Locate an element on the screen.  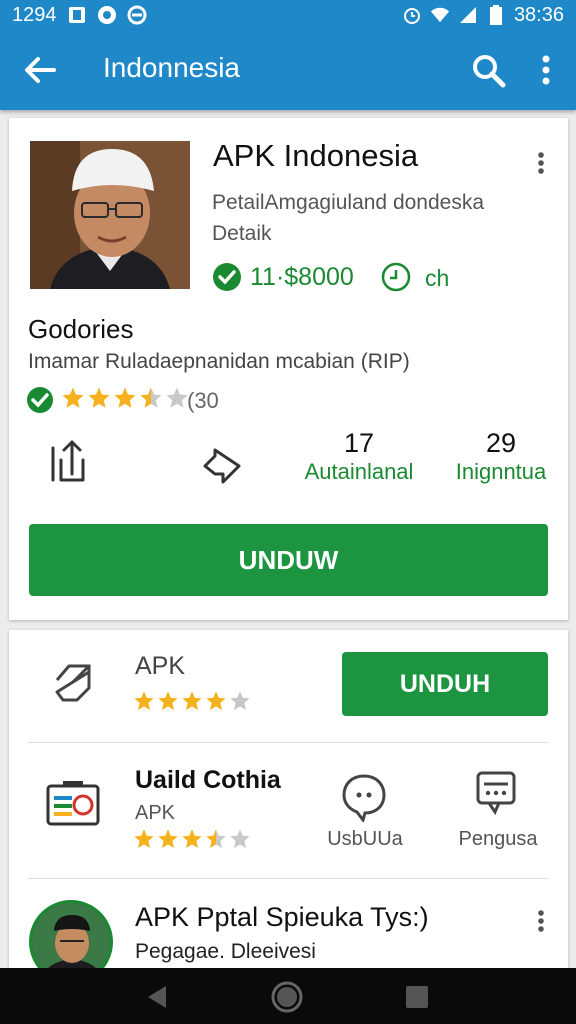
category-subtitle: Imamar Ruladaepnanidan mcabian (RIP) is located at coordinates (219, 361).